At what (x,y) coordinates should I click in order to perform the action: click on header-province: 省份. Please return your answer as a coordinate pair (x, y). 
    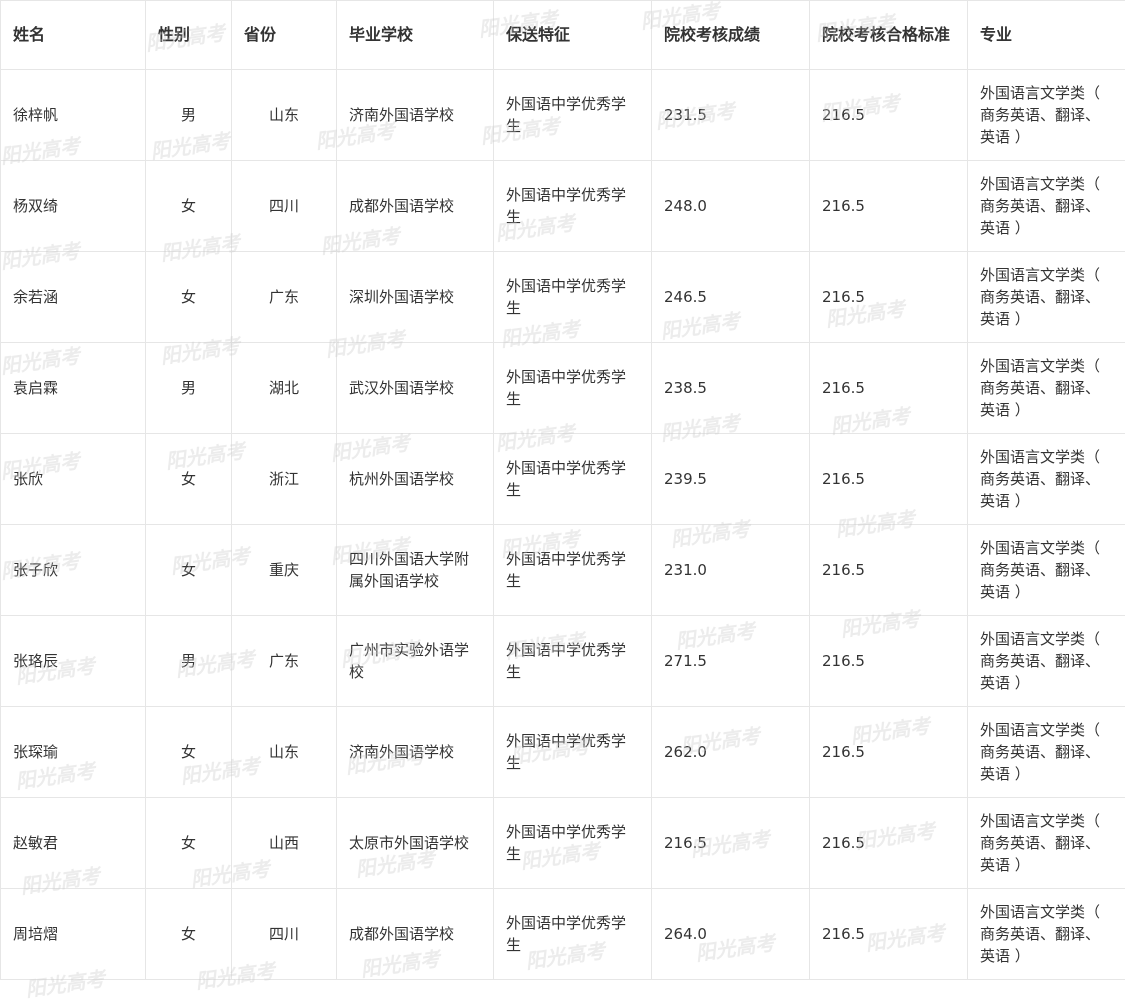
    Looking at the image, I should click on (284, 35).